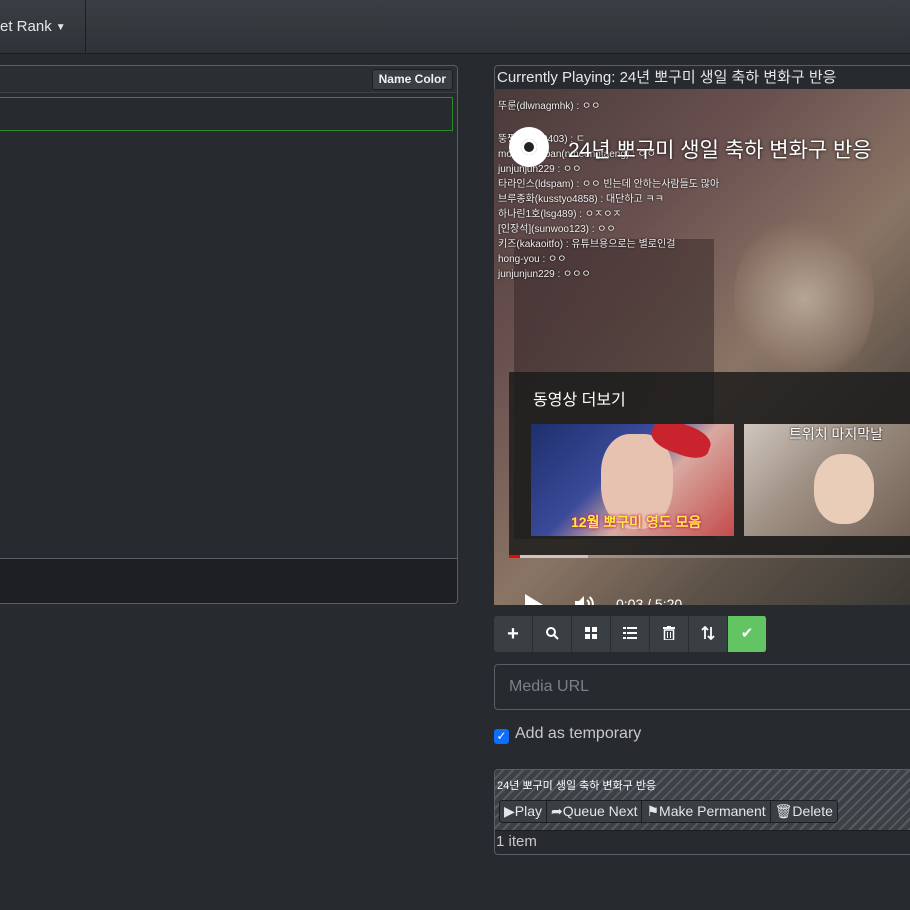 The height and width of the screenshot is (910, 910). I want to click on caret-down-icon: ▼, so click(60, 27).